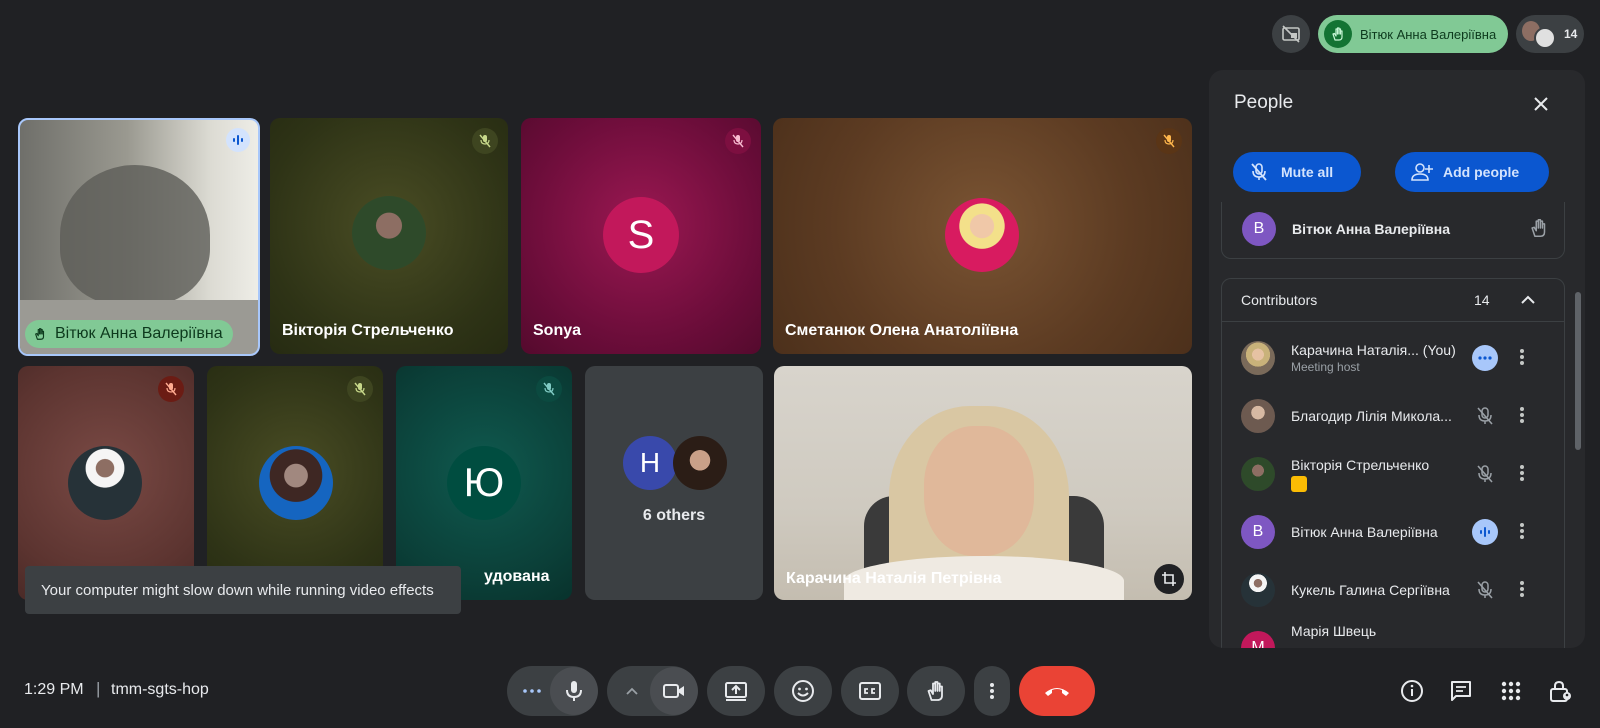  What do you see at coordinates (1472, 172) in the screenshot?
I see `add-people-button: Add people` at bounding box center [1472, 172].